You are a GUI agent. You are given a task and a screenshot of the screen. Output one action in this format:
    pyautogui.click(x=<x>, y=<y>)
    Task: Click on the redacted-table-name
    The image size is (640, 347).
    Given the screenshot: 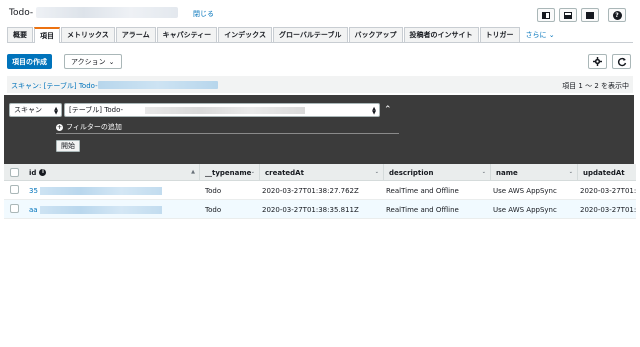 What is the action you would take?
    pyautogui.click(x=107, y=12)
    